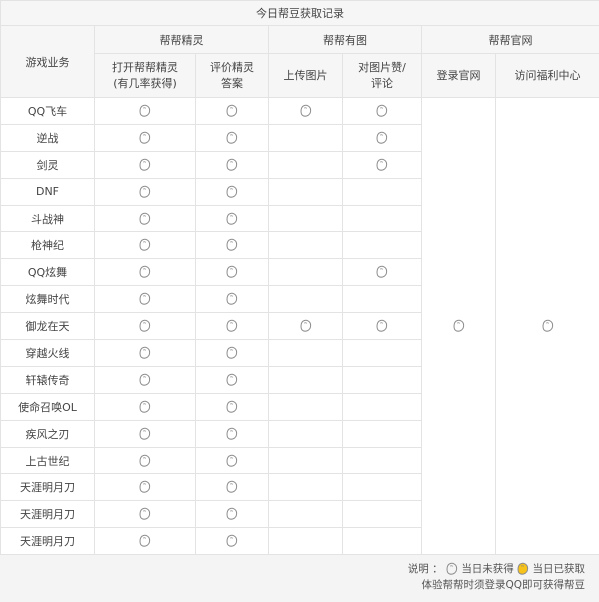  I want to click on game-name: 剑灵, so click(47, 164).